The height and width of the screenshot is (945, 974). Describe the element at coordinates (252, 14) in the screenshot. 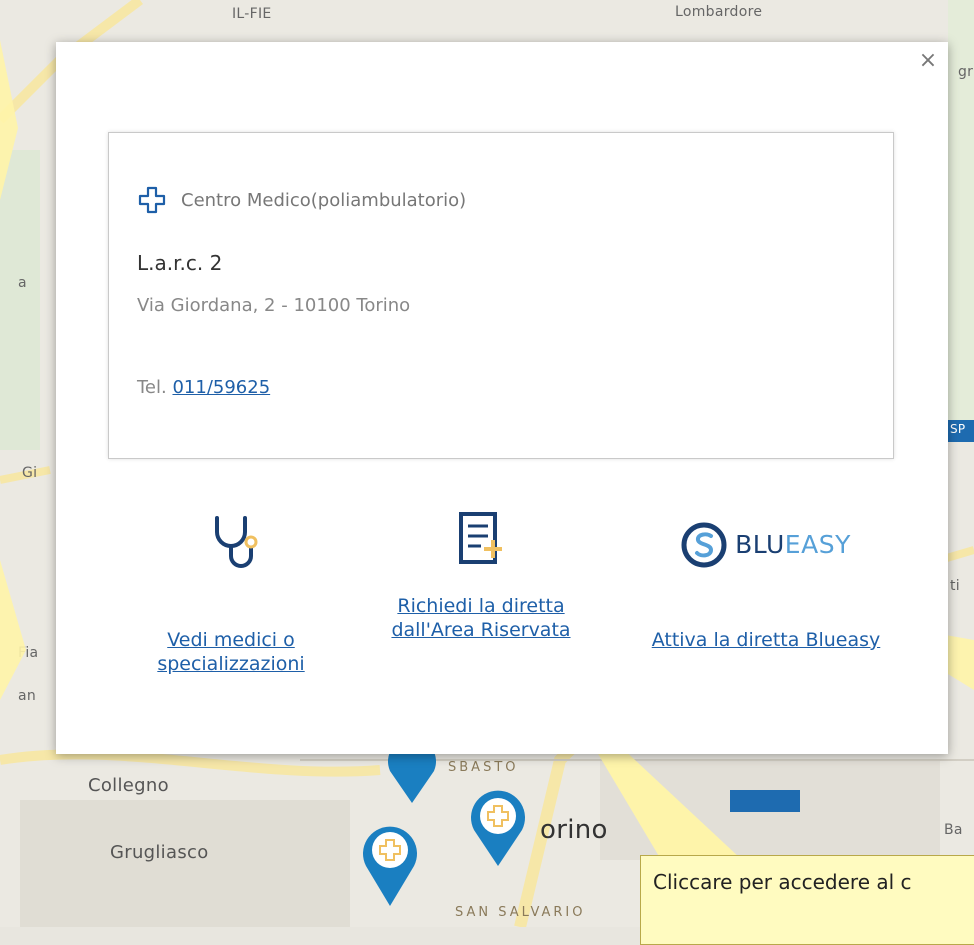

I see `map-label: IL-FIE` at that location.